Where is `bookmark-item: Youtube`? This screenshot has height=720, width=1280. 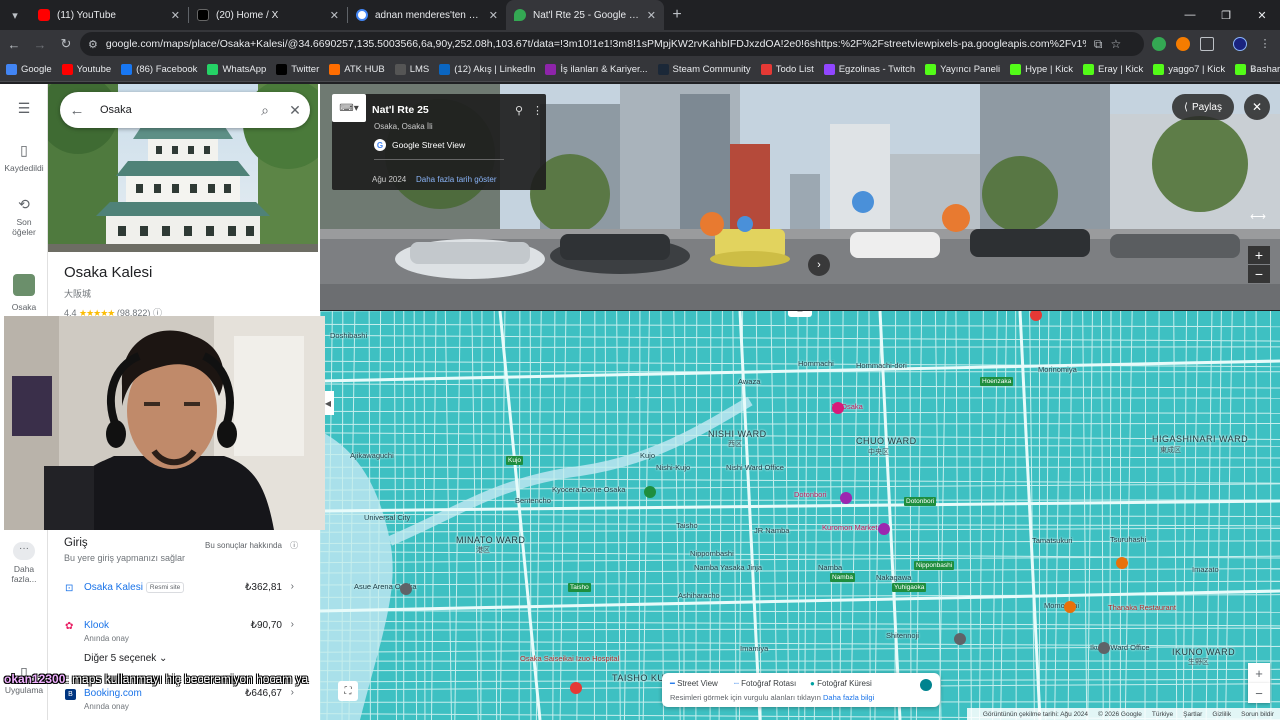
bookmark-item: Youtube is located at coordinates (86, 69).